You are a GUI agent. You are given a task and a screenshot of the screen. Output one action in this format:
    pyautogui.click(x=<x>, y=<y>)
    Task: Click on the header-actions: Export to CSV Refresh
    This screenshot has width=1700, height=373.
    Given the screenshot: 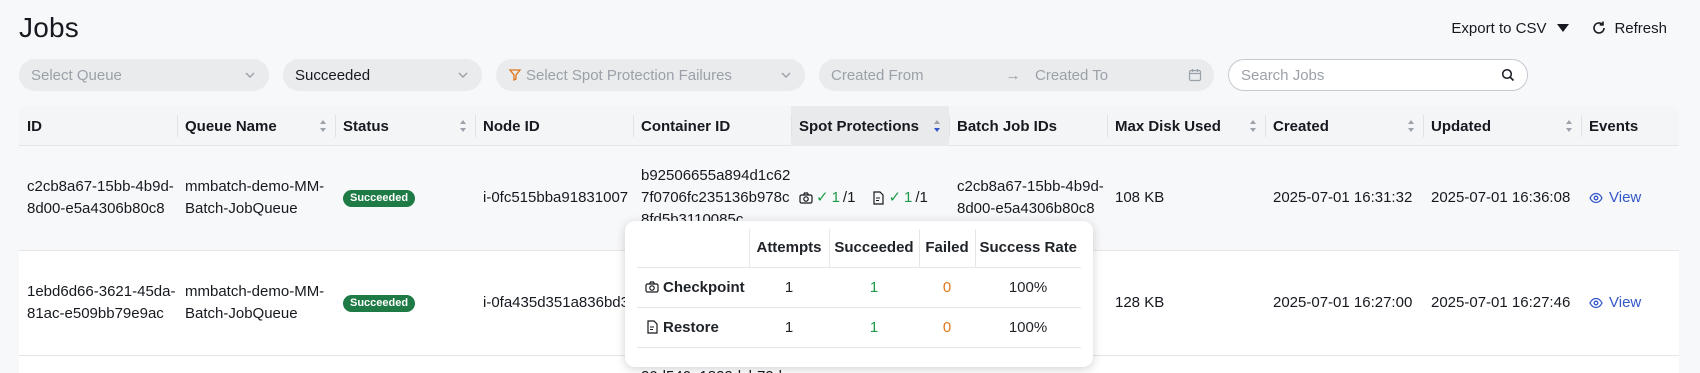 What is the action you would take?
    pyautogui.click(x=1566, y=28)
    